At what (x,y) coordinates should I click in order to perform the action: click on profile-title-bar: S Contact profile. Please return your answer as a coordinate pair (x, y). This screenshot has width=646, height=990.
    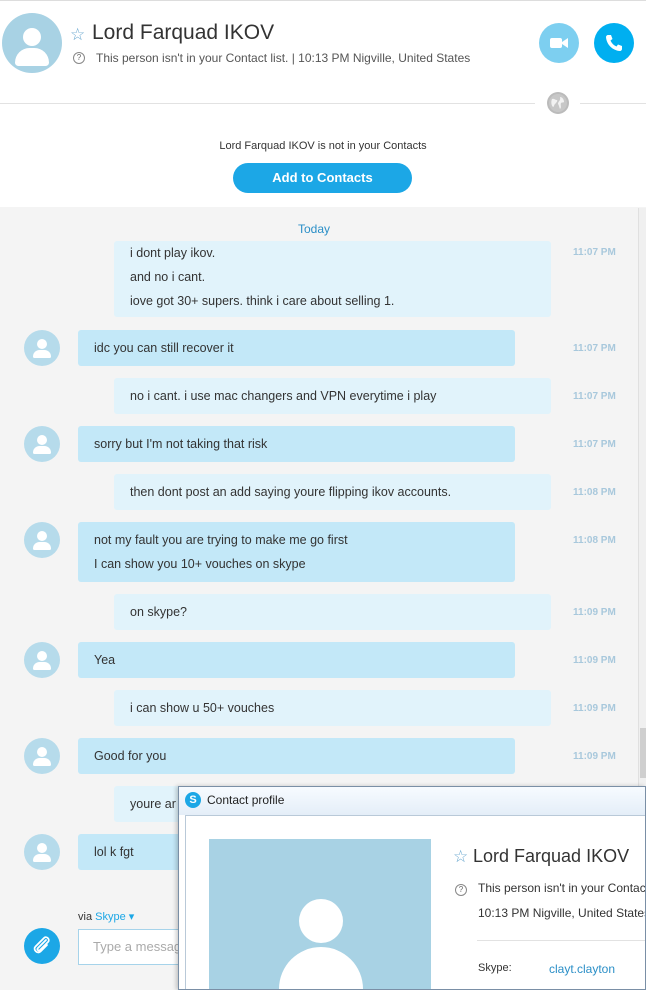
    Looking at the image, I should click on (412, 801).